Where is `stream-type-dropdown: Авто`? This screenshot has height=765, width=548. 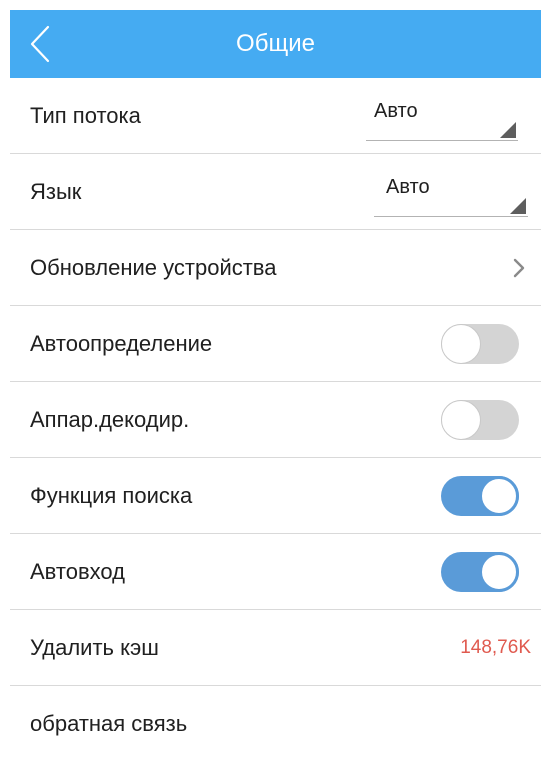
stream-type-dropdown: Авто is located at coordinates (442, 118).